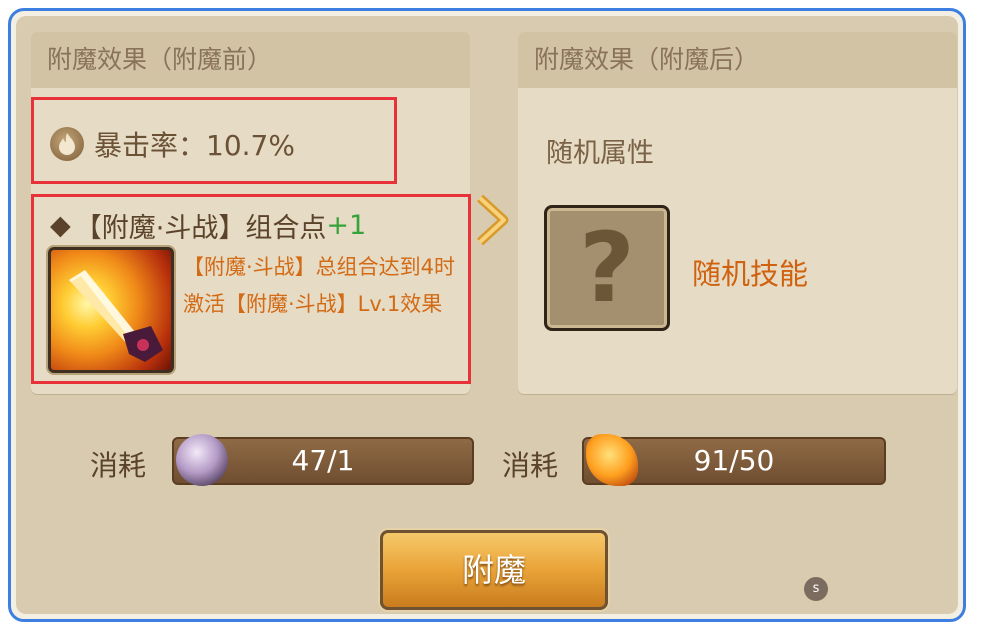 This screenshot has height=638, width=983. What do you see at coordinates (111, 310) in the screenshot?
I see `sword-skill-icon` at bounding box center [111, 310].